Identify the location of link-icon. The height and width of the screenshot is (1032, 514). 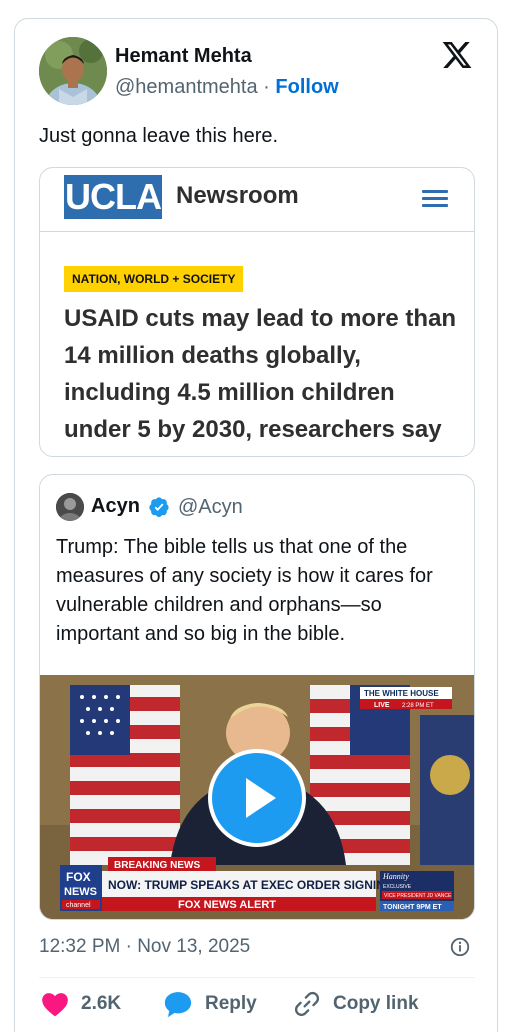
(307, 1004).